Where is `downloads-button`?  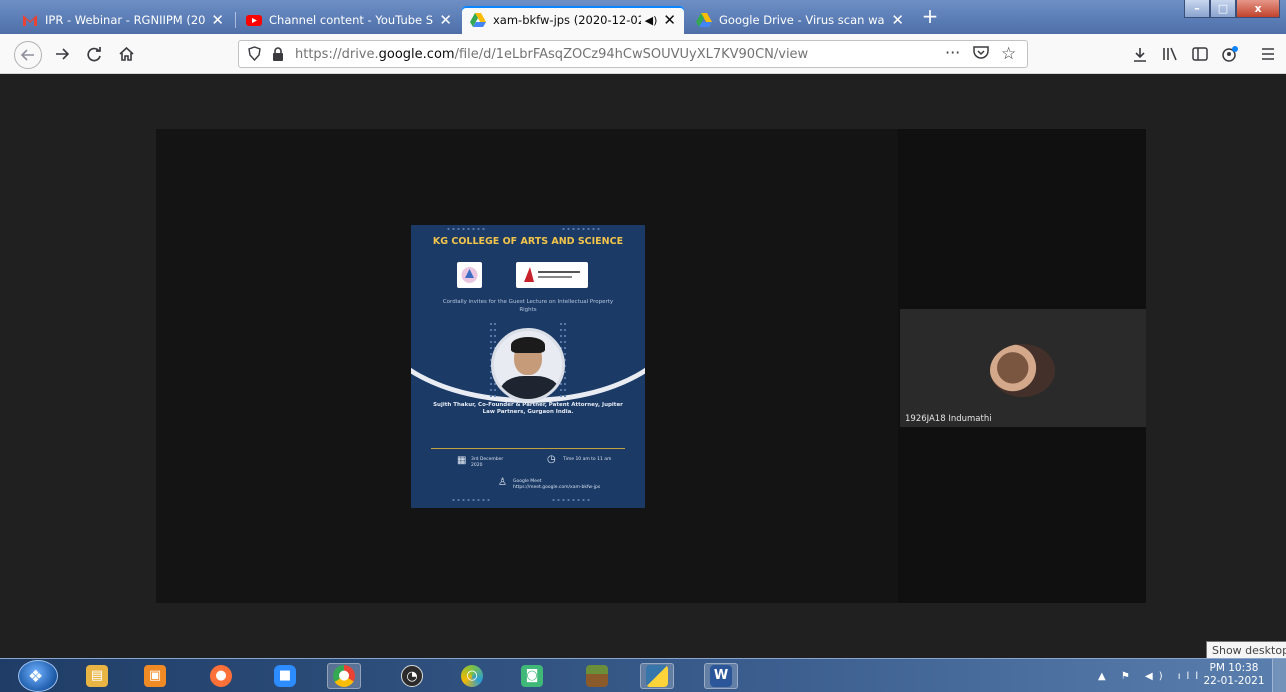 downloads-button is located at coordinates (1140, 54).